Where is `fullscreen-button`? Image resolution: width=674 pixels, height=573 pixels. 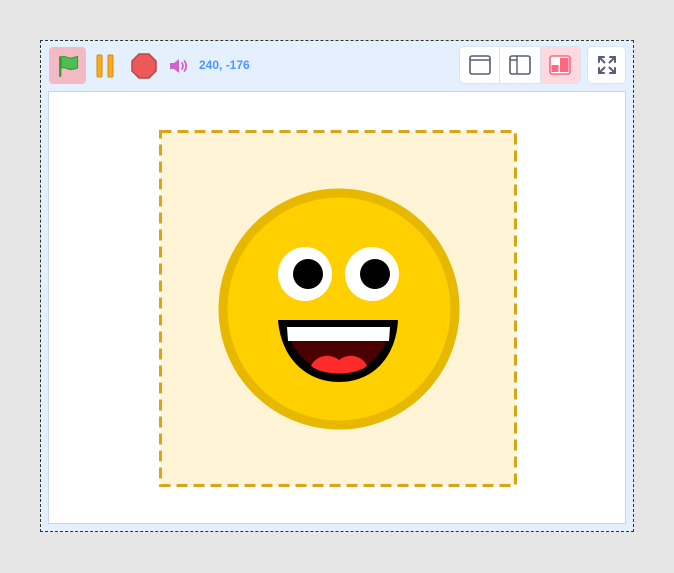 fullscreen-button is located at coordinates (606, 65).